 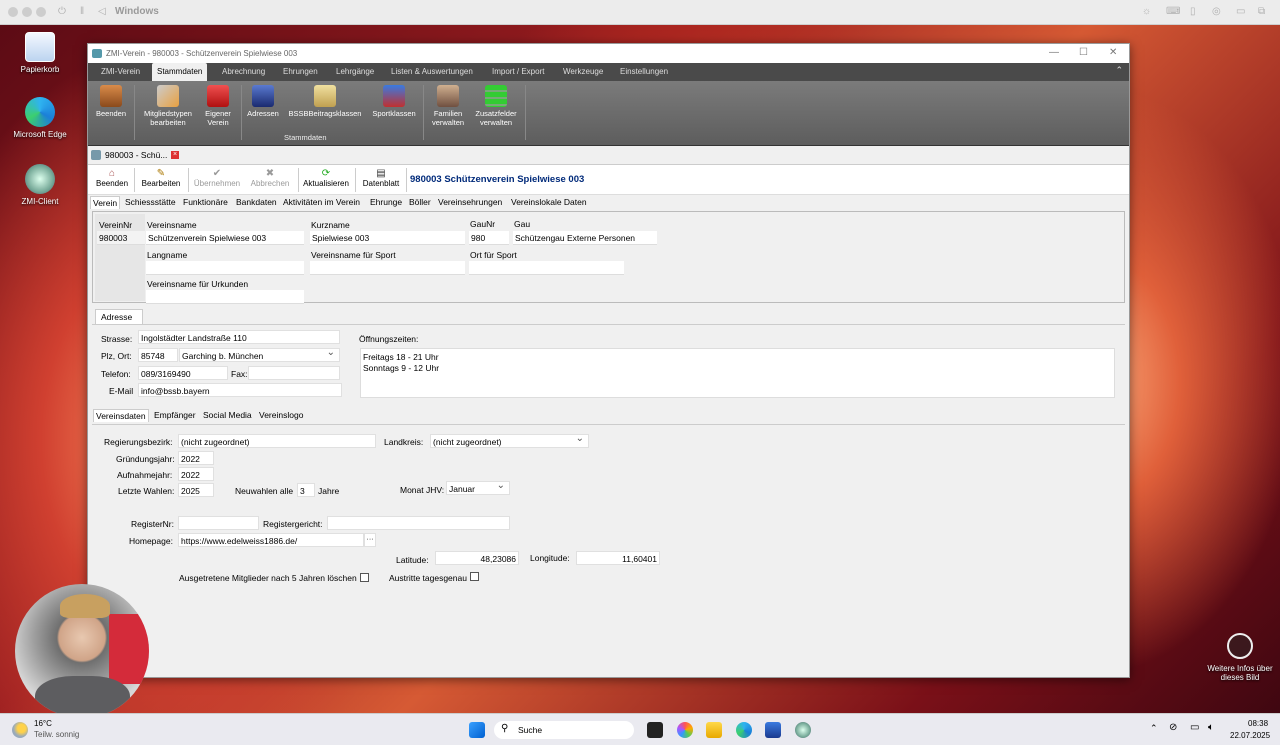 What do you see at coordinates (1240, 646) in the screenshot?
I see `camera-info-icon` at bounding box center [1240, 646].